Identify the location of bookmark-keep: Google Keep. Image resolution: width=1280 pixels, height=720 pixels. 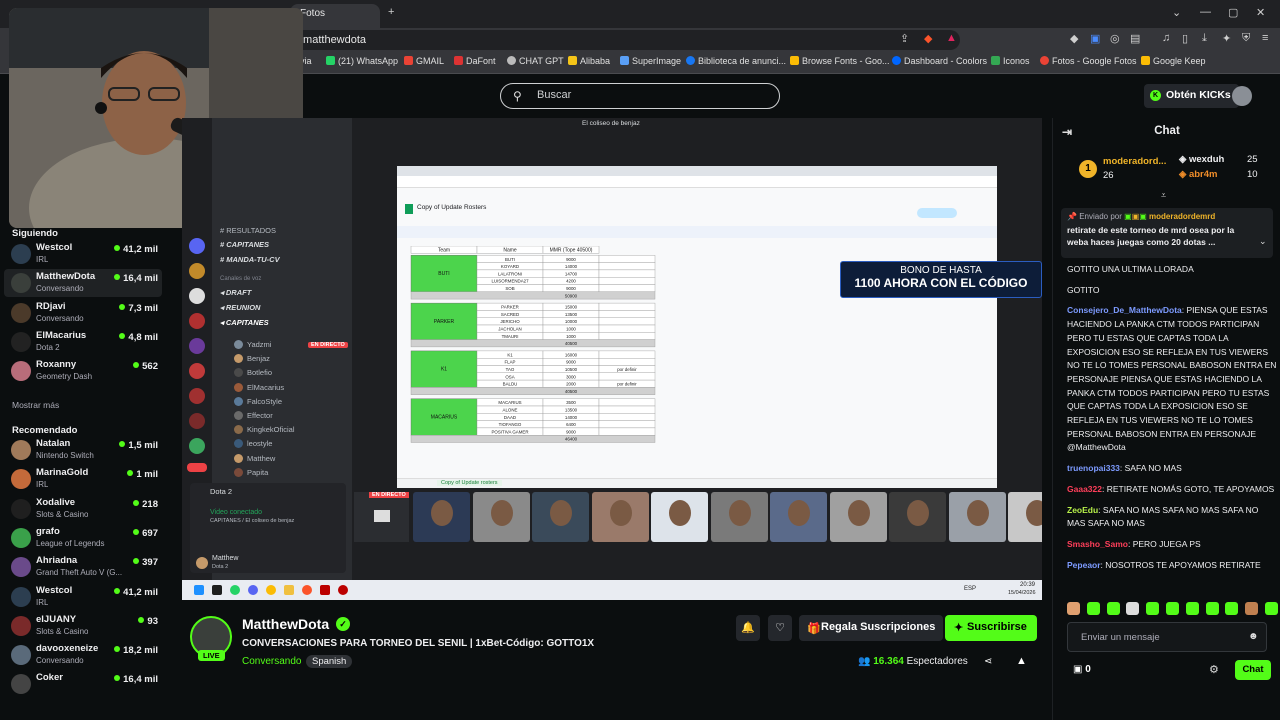
(1173, 61).